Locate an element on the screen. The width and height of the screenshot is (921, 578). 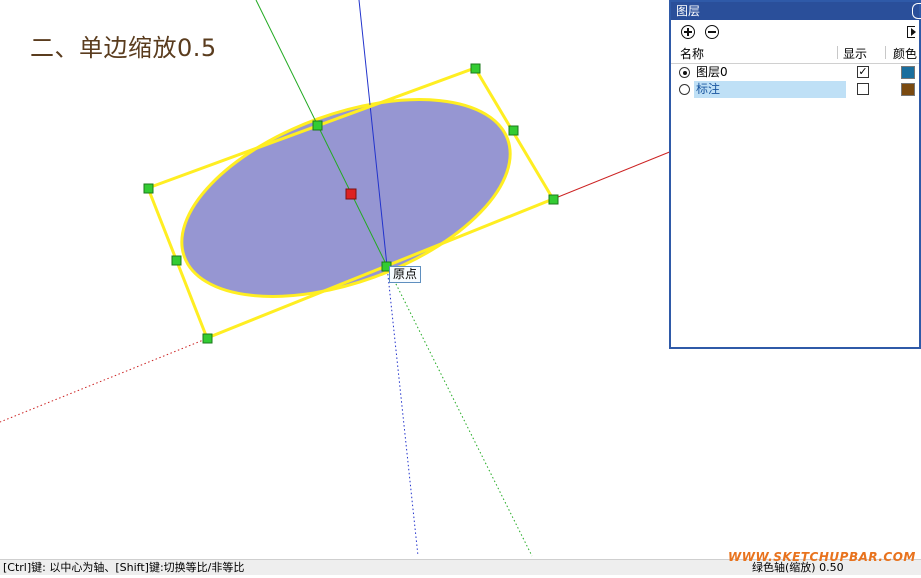
layers-panel-title: 图层 is located at coordinates (688, 11).